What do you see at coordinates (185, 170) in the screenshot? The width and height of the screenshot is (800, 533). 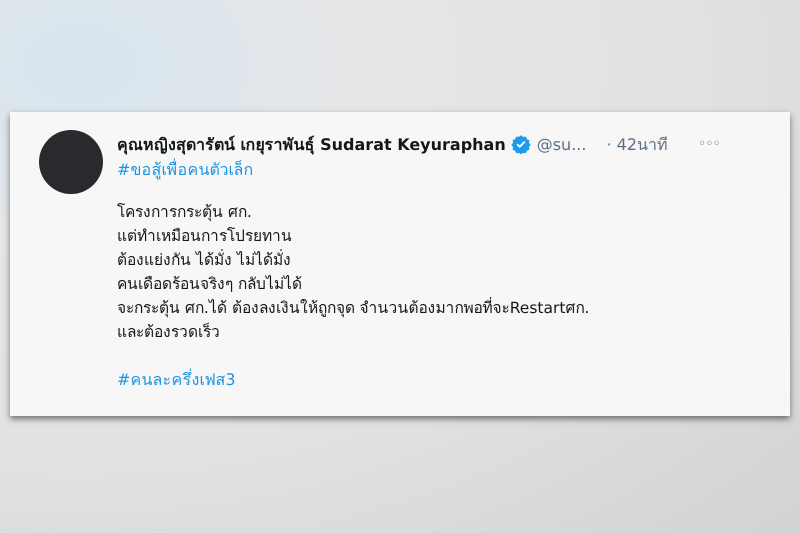 I see `hashtag-link: #ขอสู้เพื่อคนตัวเล็ก` at bounding box center [185, 170].